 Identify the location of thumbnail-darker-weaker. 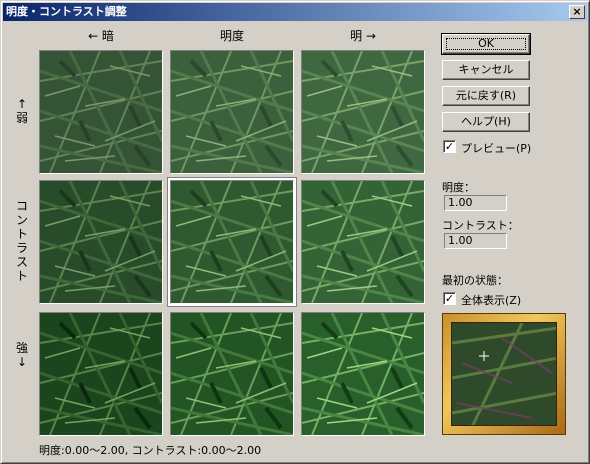
(101, 112).